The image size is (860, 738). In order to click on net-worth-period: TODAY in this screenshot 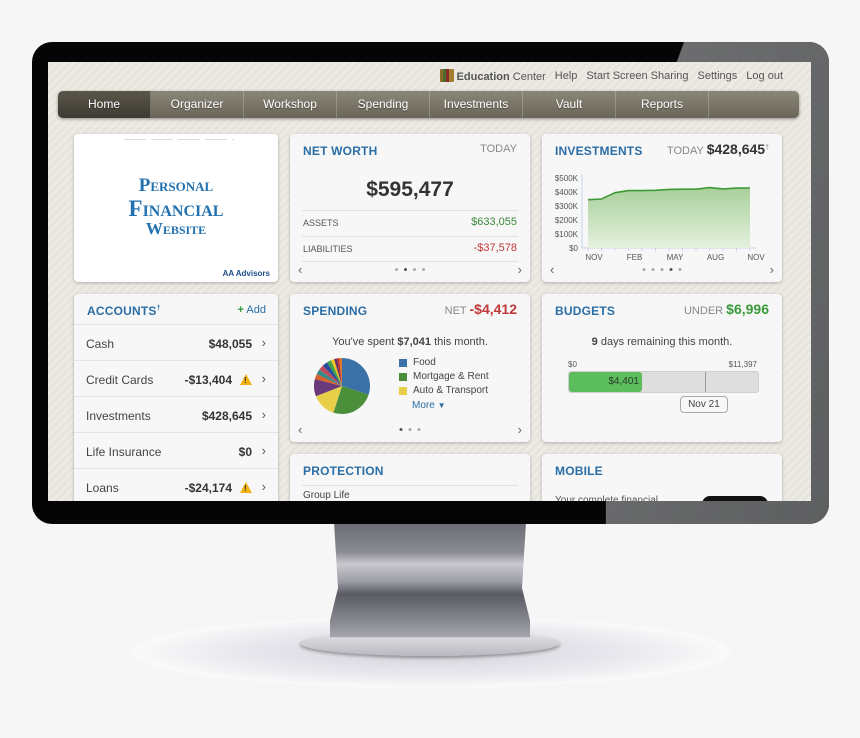, I will do `click(498, 149)`.